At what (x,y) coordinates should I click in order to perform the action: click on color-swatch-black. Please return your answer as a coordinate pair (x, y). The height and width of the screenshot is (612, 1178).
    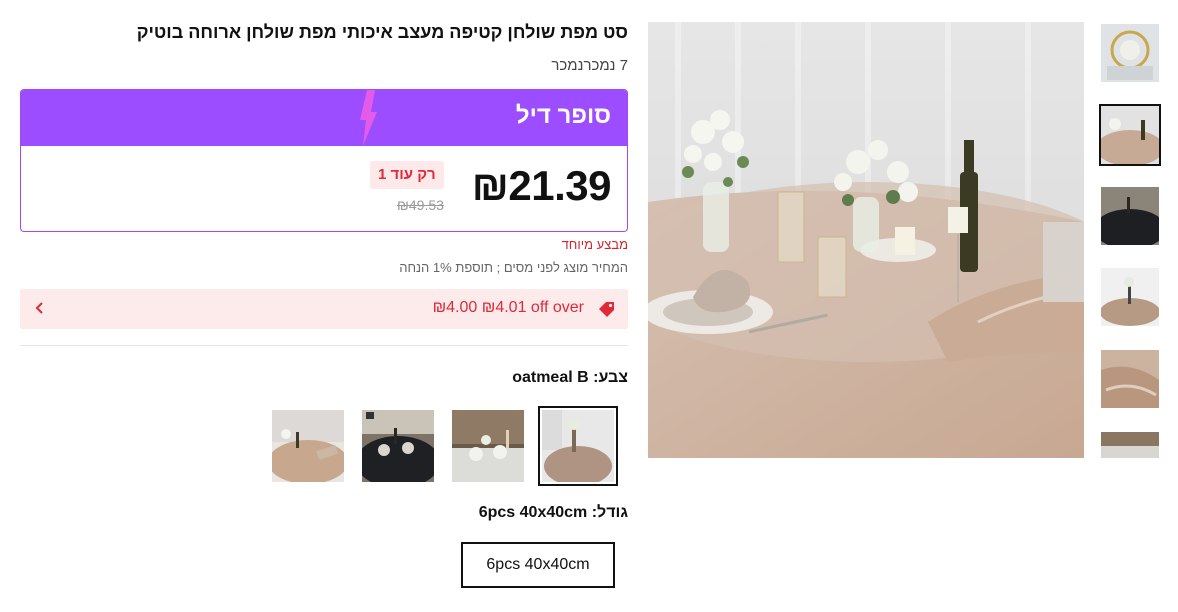
    Looking at the image, I should click on (398, 446).